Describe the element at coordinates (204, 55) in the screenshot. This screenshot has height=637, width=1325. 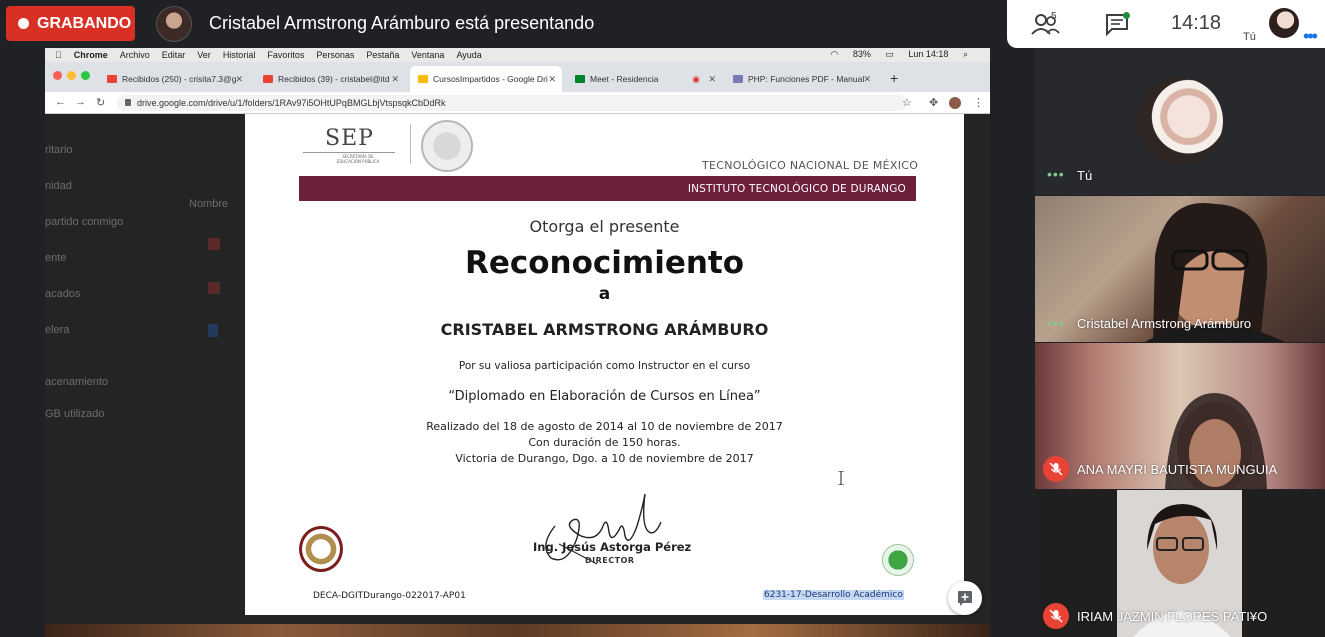
I see `menu-item: Ver` at that location.